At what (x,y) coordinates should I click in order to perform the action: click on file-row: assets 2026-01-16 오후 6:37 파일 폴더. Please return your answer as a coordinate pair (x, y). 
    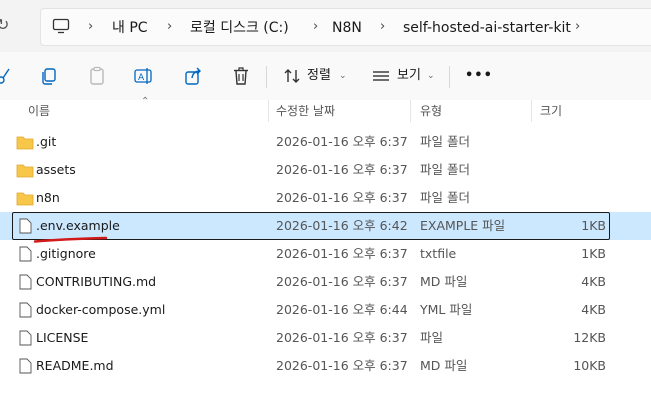
    Looking at the image, I should click on (325, 170).